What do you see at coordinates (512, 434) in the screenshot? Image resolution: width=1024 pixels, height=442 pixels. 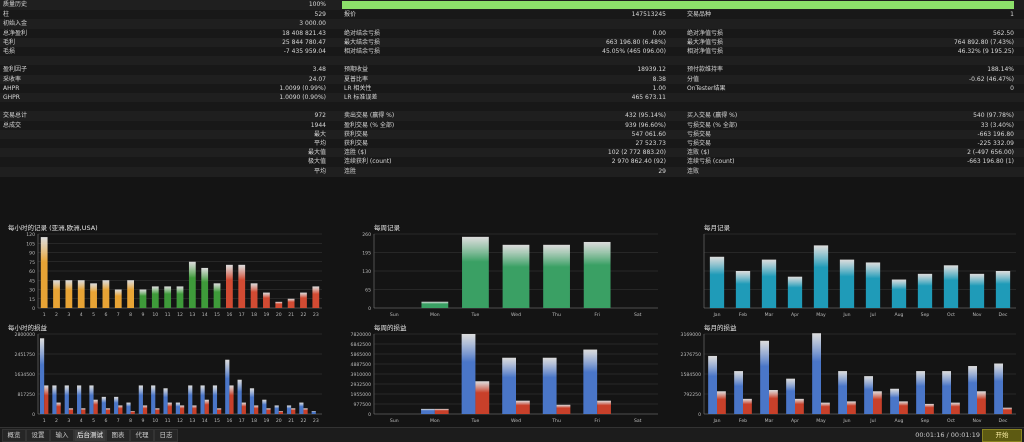 I see `bottom-tab-bar: 概览 设置 输入 后台测试 图表 代理 日志 00:01:16 / 00:01:19 开始` at bounding box center [512, 434].